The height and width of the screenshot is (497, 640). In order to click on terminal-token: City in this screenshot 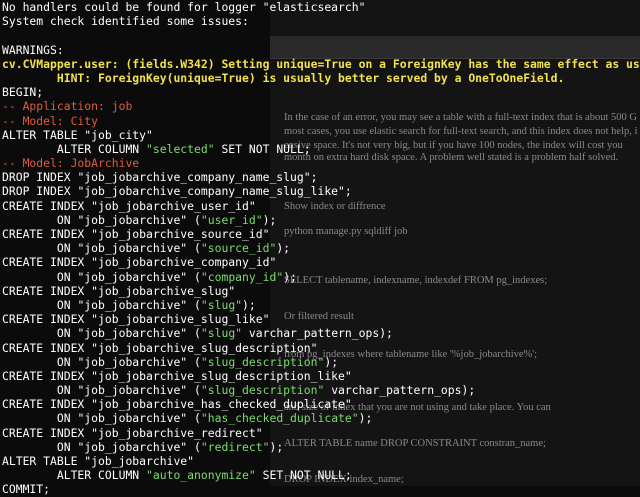, I will do `click(84, 120)`.